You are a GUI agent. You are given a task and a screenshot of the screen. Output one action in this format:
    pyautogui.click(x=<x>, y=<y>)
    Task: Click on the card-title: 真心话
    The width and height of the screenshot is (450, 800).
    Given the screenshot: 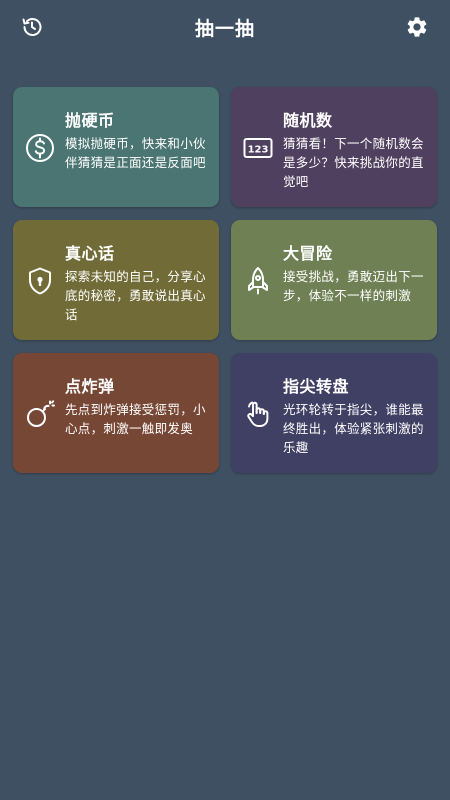 What is the action you would take?
    pyautogui.click(x=90, y=253)
    